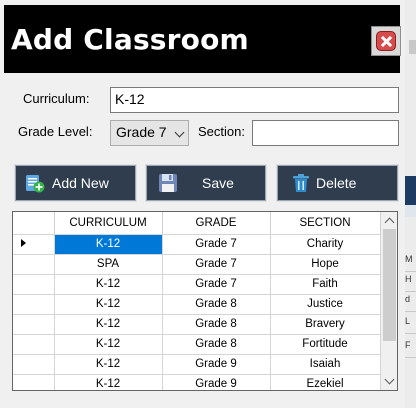 The image size is (416, 408). Describe the element at coordinates (325, 344) in the screenshot. I see `cell-section: Fortitude` at that location.